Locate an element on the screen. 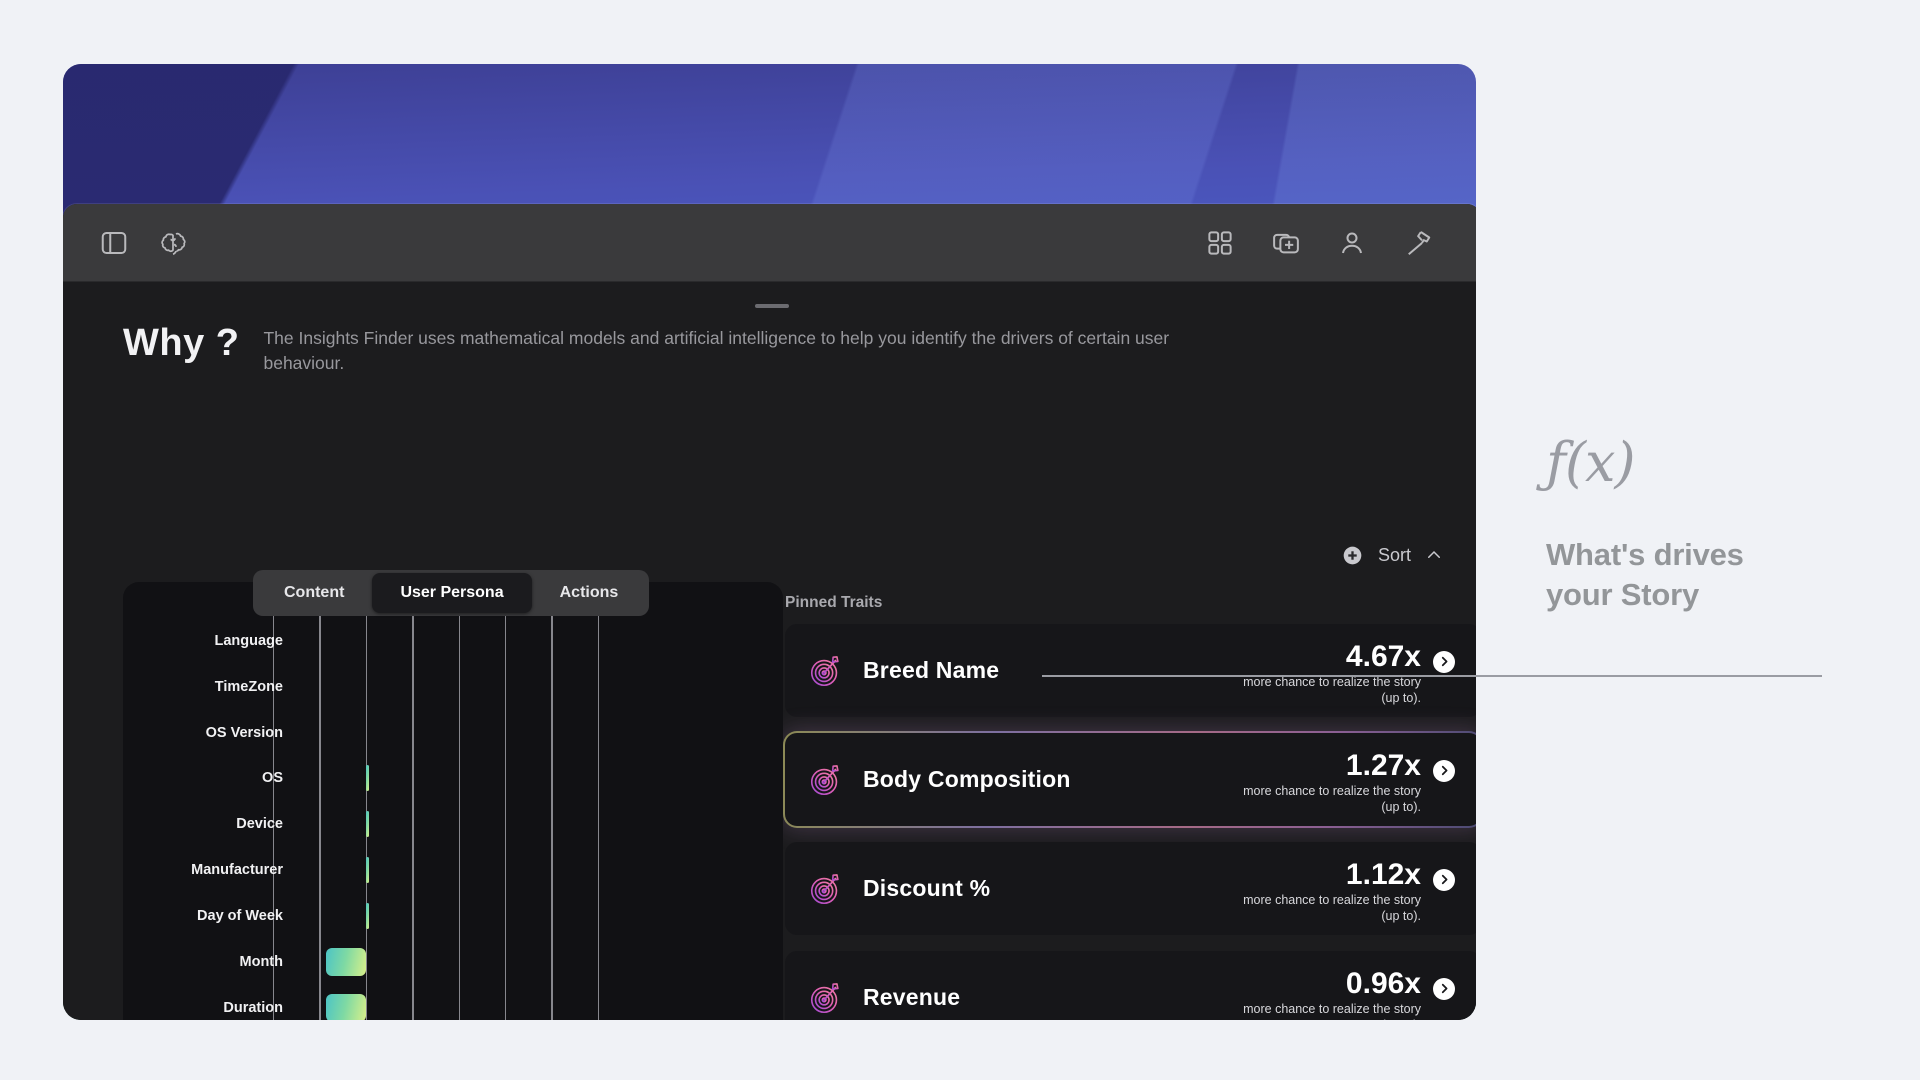  chart-row: TimeZone is located at coordinates (453, 687).